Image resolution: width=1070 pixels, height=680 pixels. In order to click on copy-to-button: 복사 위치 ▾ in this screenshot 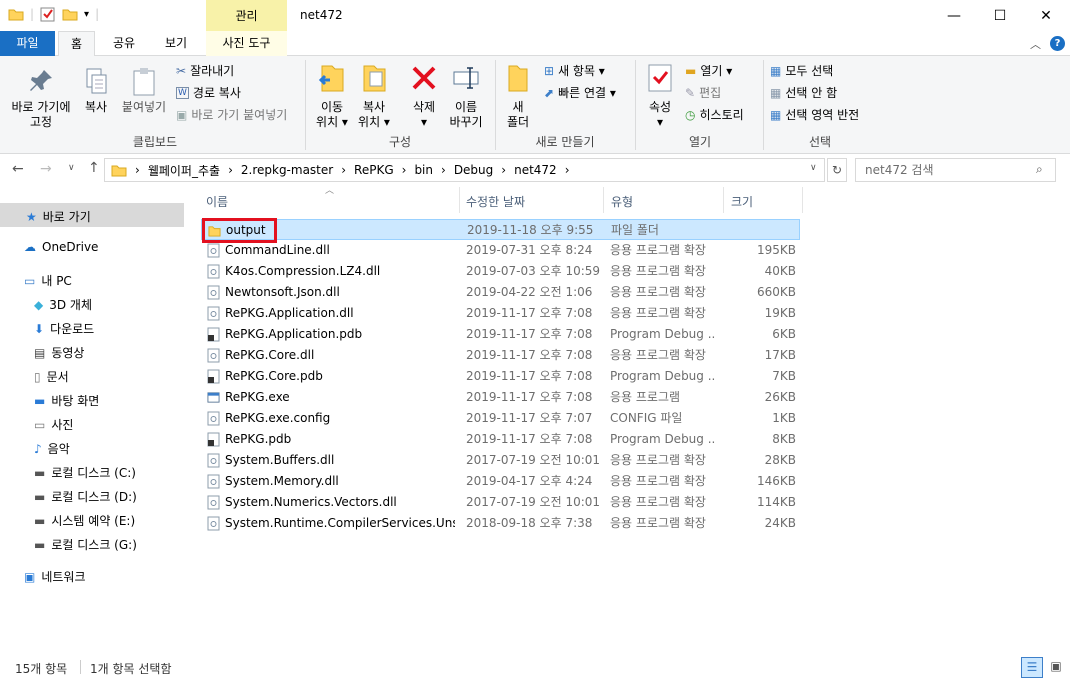, I will do `click(374, 96)`.